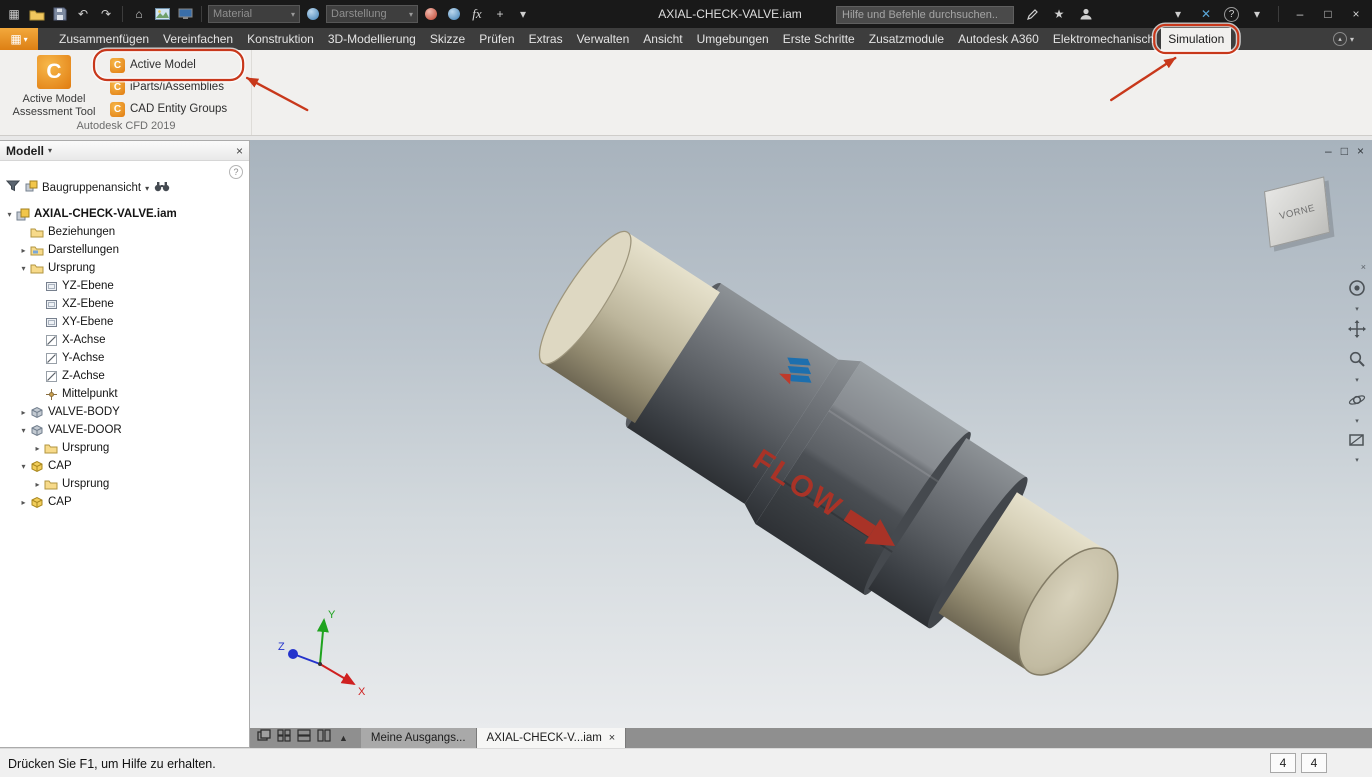 The height and width of the screenshot is (777, 1372). I want to click on tree-item-cap: ▸ CAP, so click(124, 502).